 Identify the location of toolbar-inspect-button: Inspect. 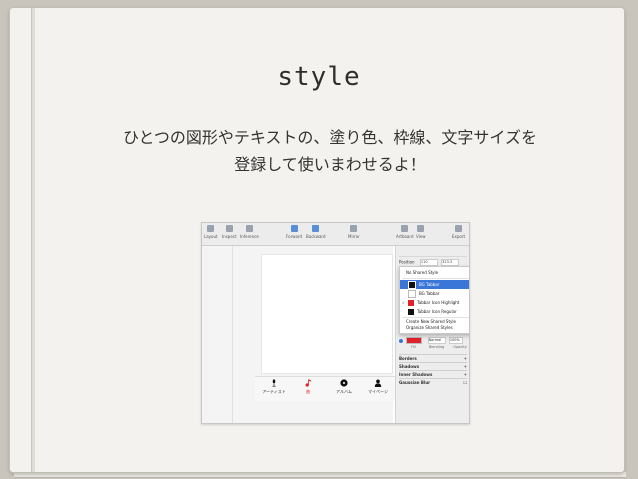
(229, 232).